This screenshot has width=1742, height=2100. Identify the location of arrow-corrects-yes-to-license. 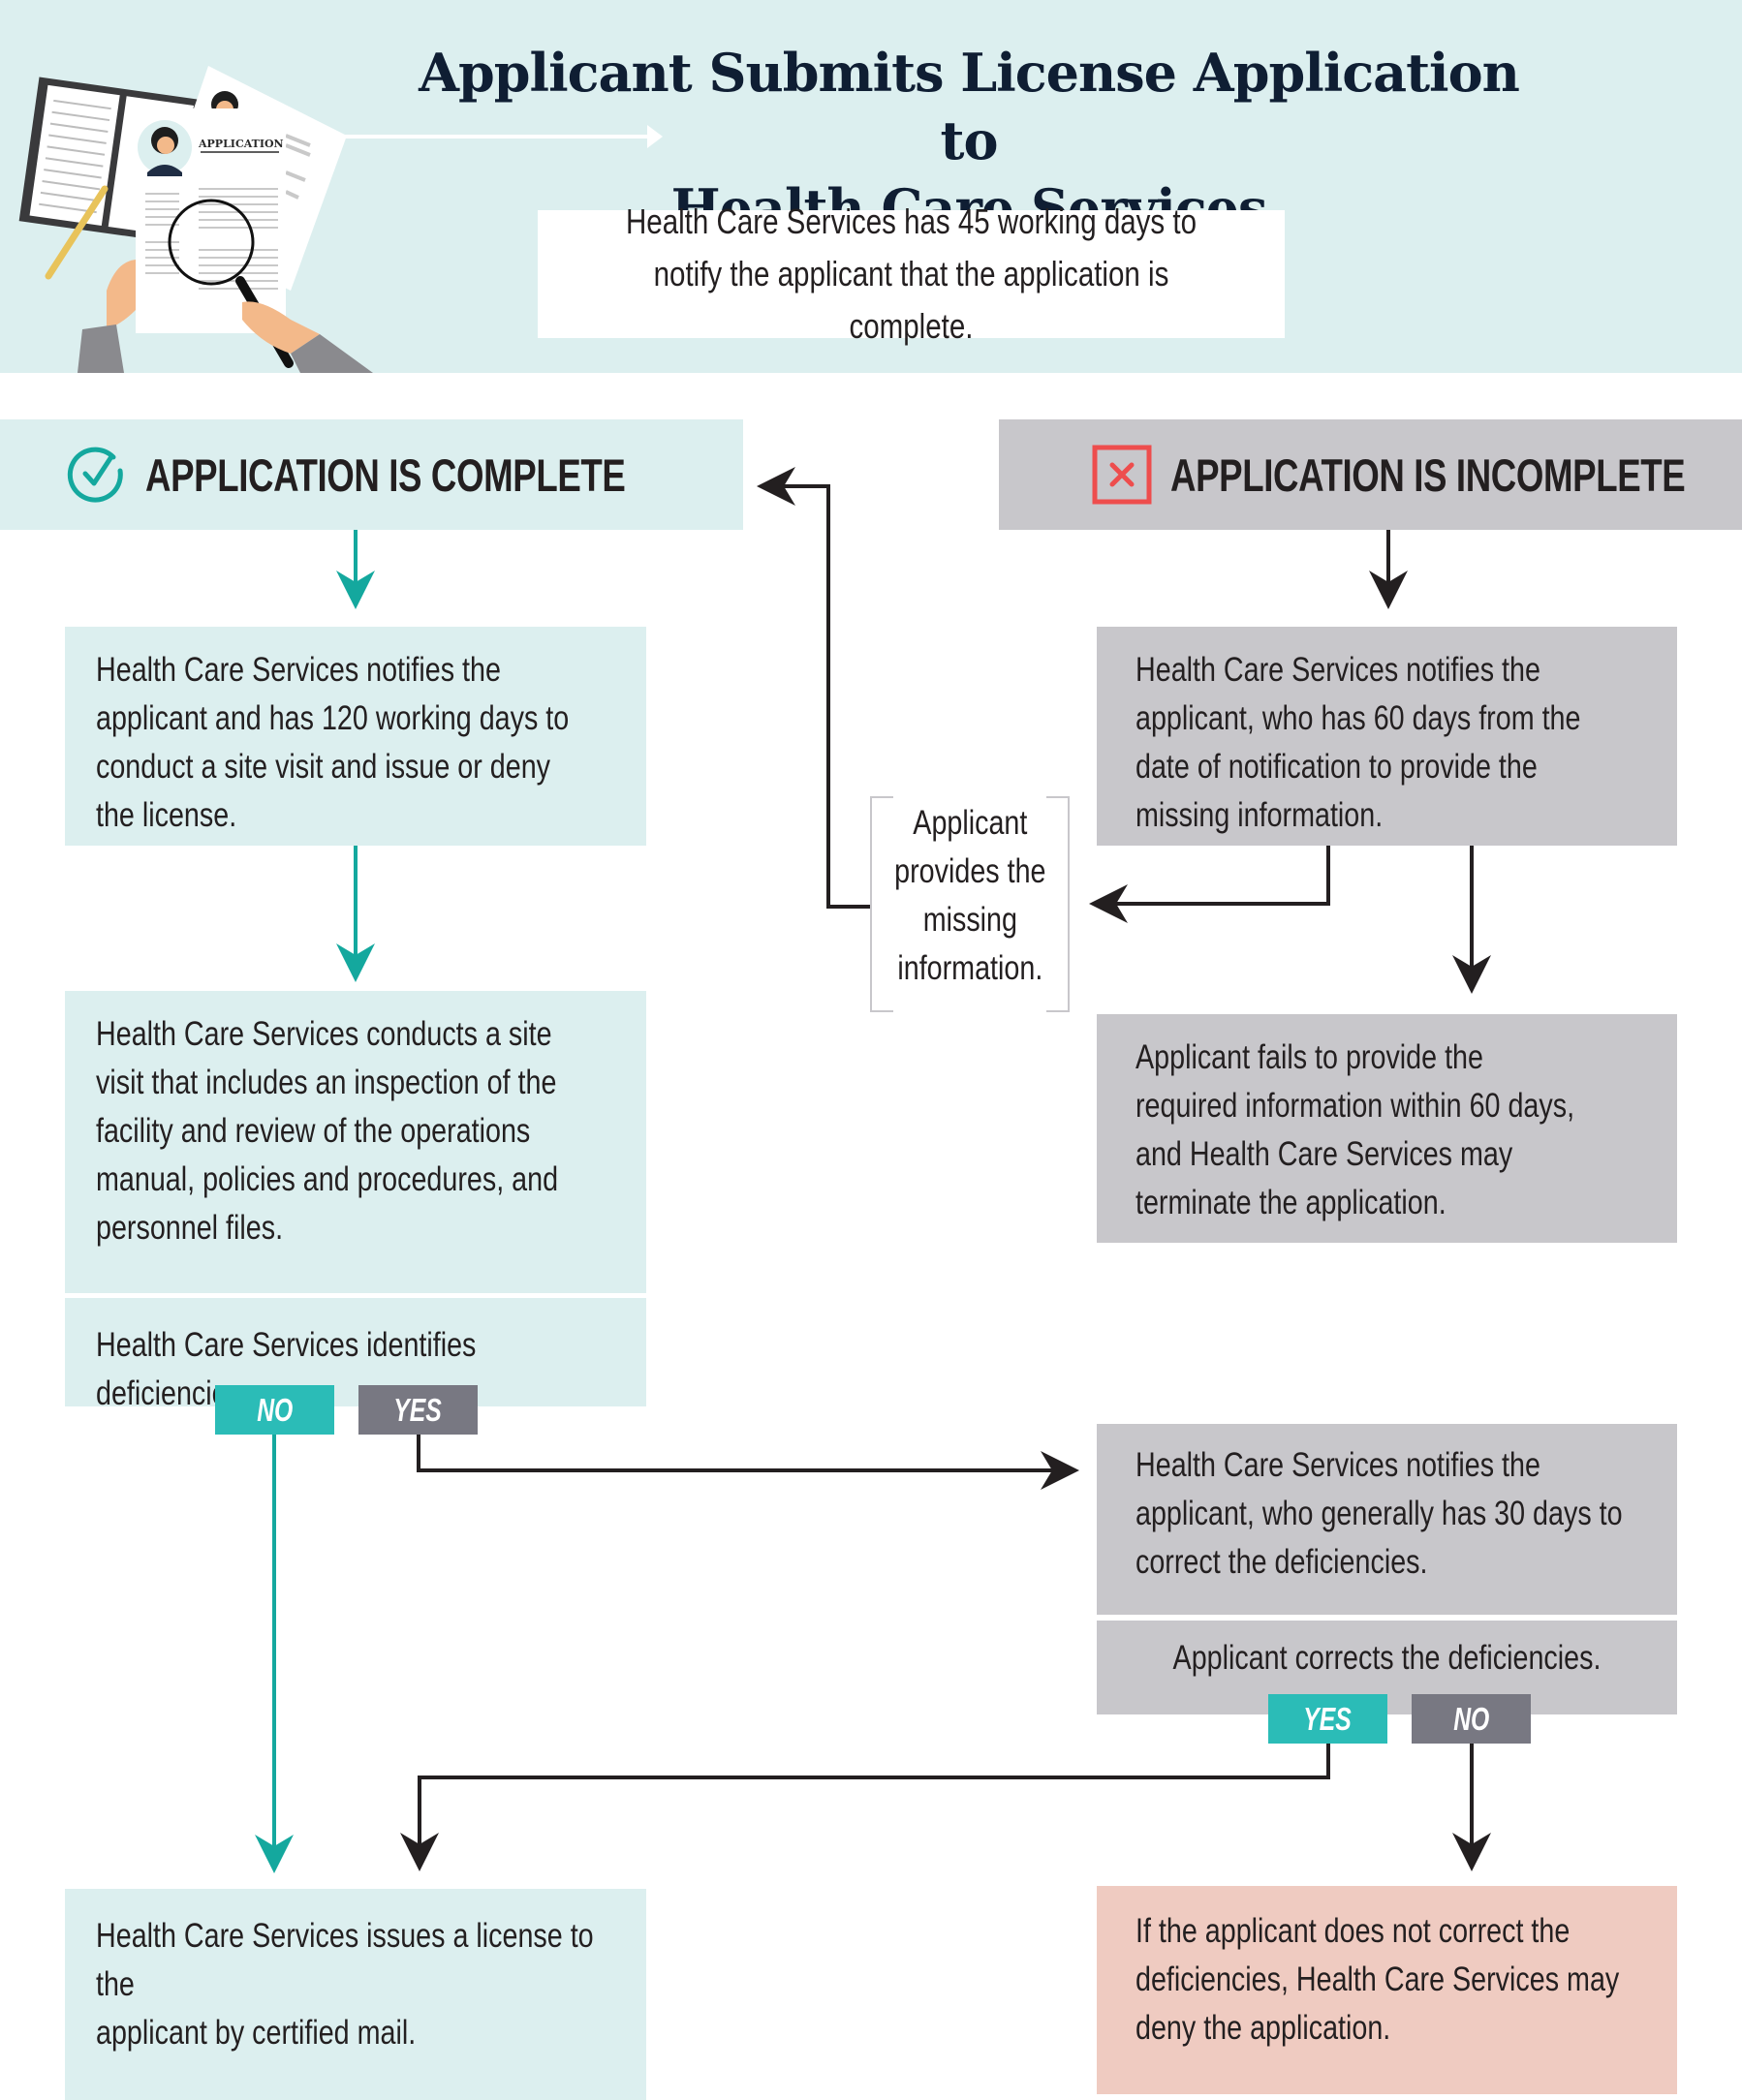
(865, 1807).